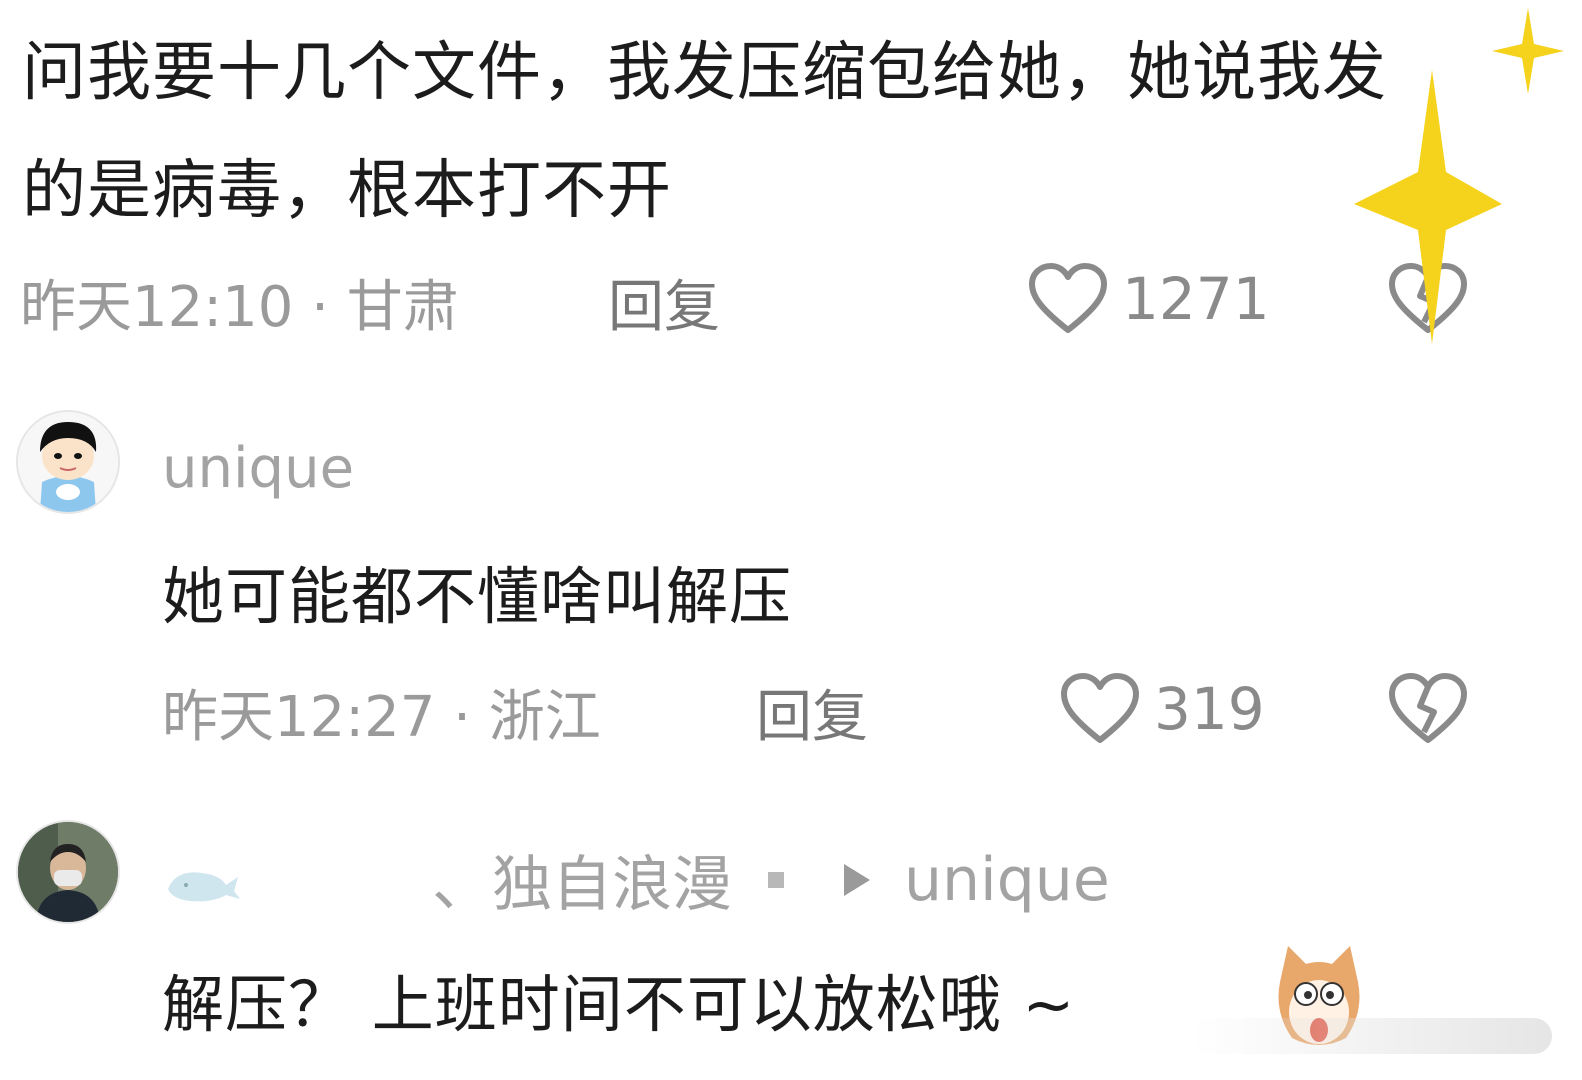 Image resolution: width=1582 pixels, height=1080 pixels. What do you see at coordinates (776, 879) in the screenshot?
I see `separator-dot` at bounding box center [776, 879].